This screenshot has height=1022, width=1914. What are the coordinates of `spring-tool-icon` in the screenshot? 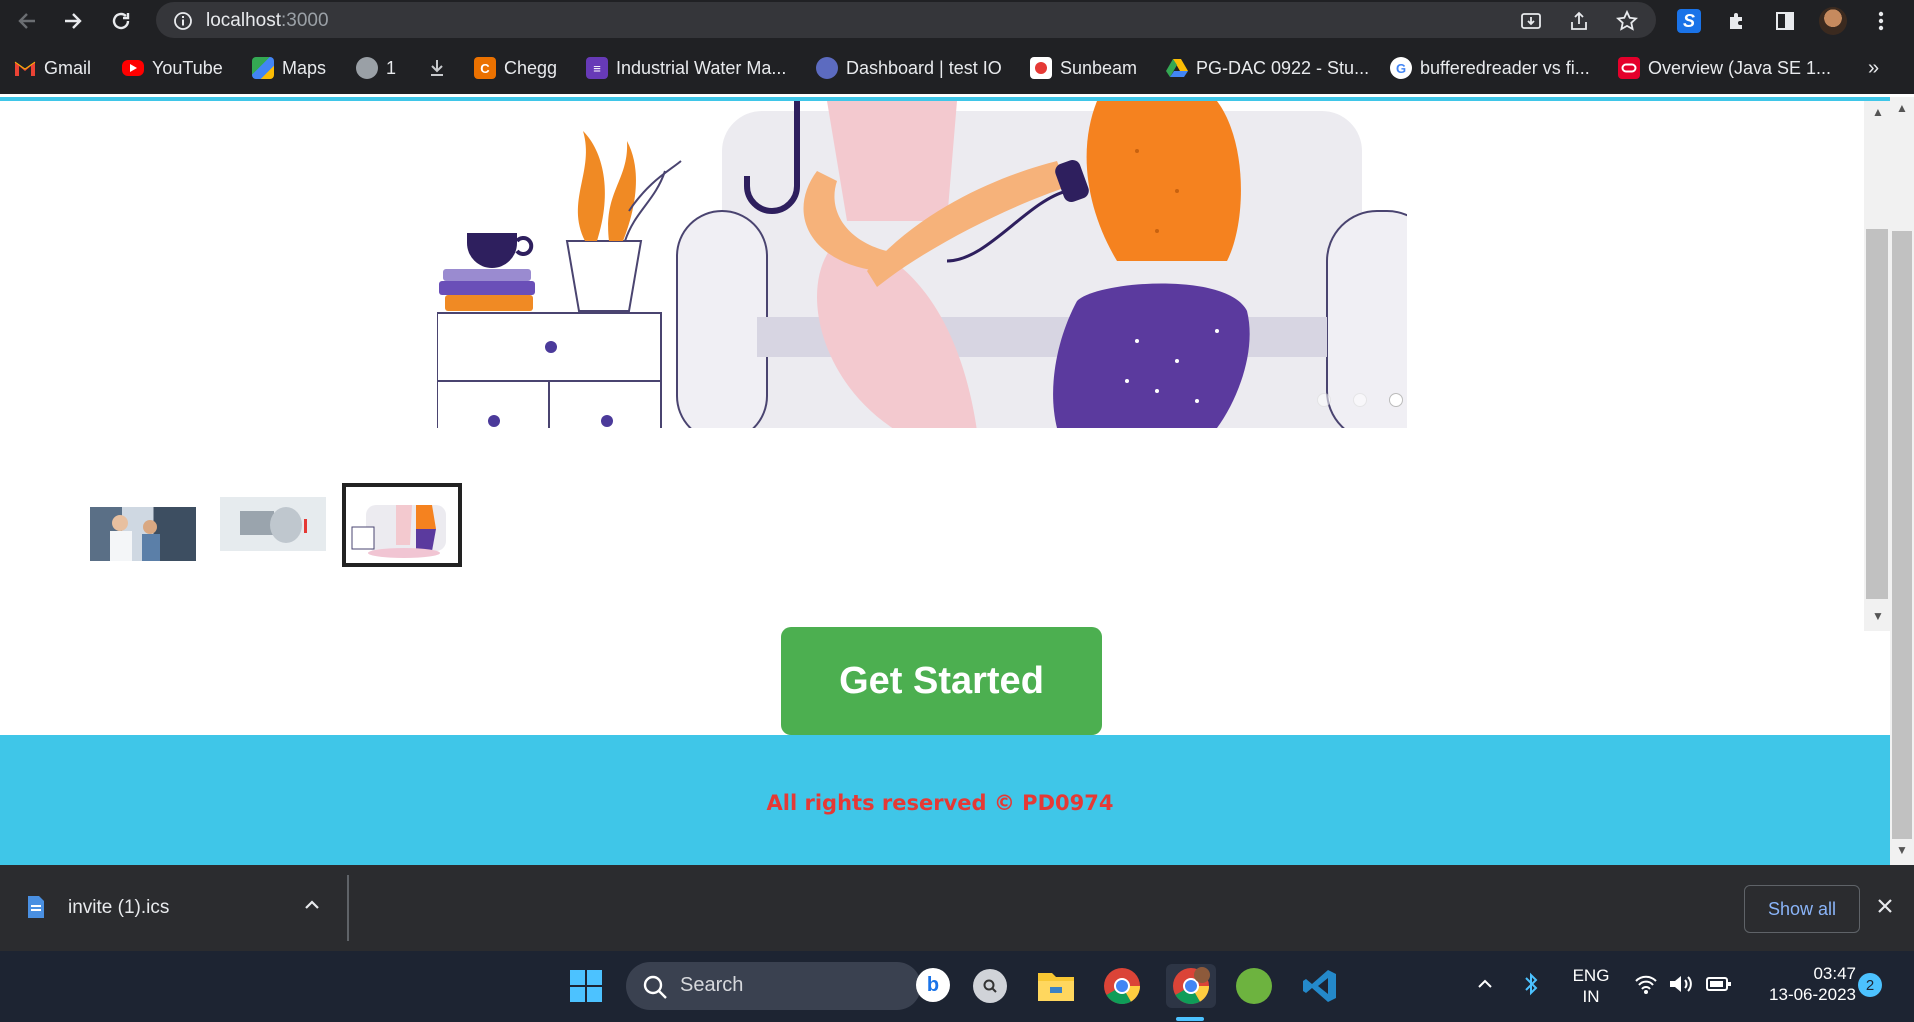 It's located at (1254, 986).